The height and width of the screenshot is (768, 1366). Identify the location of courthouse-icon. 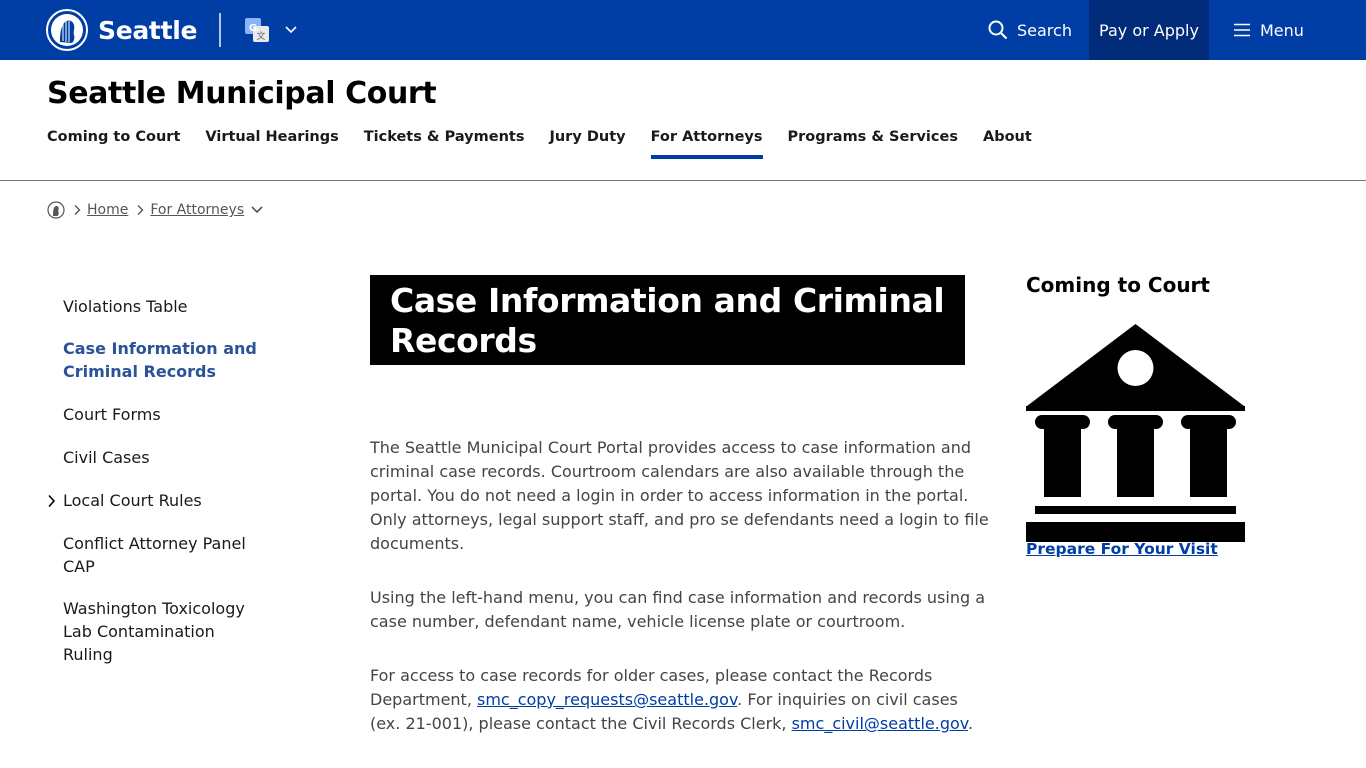
(1135, 432).